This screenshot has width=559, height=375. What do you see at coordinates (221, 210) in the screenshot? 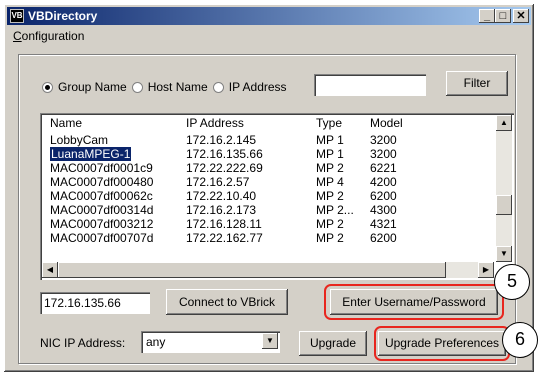
I see `cell-ip: 172.16.2.173` at bounding box center [221, 210].